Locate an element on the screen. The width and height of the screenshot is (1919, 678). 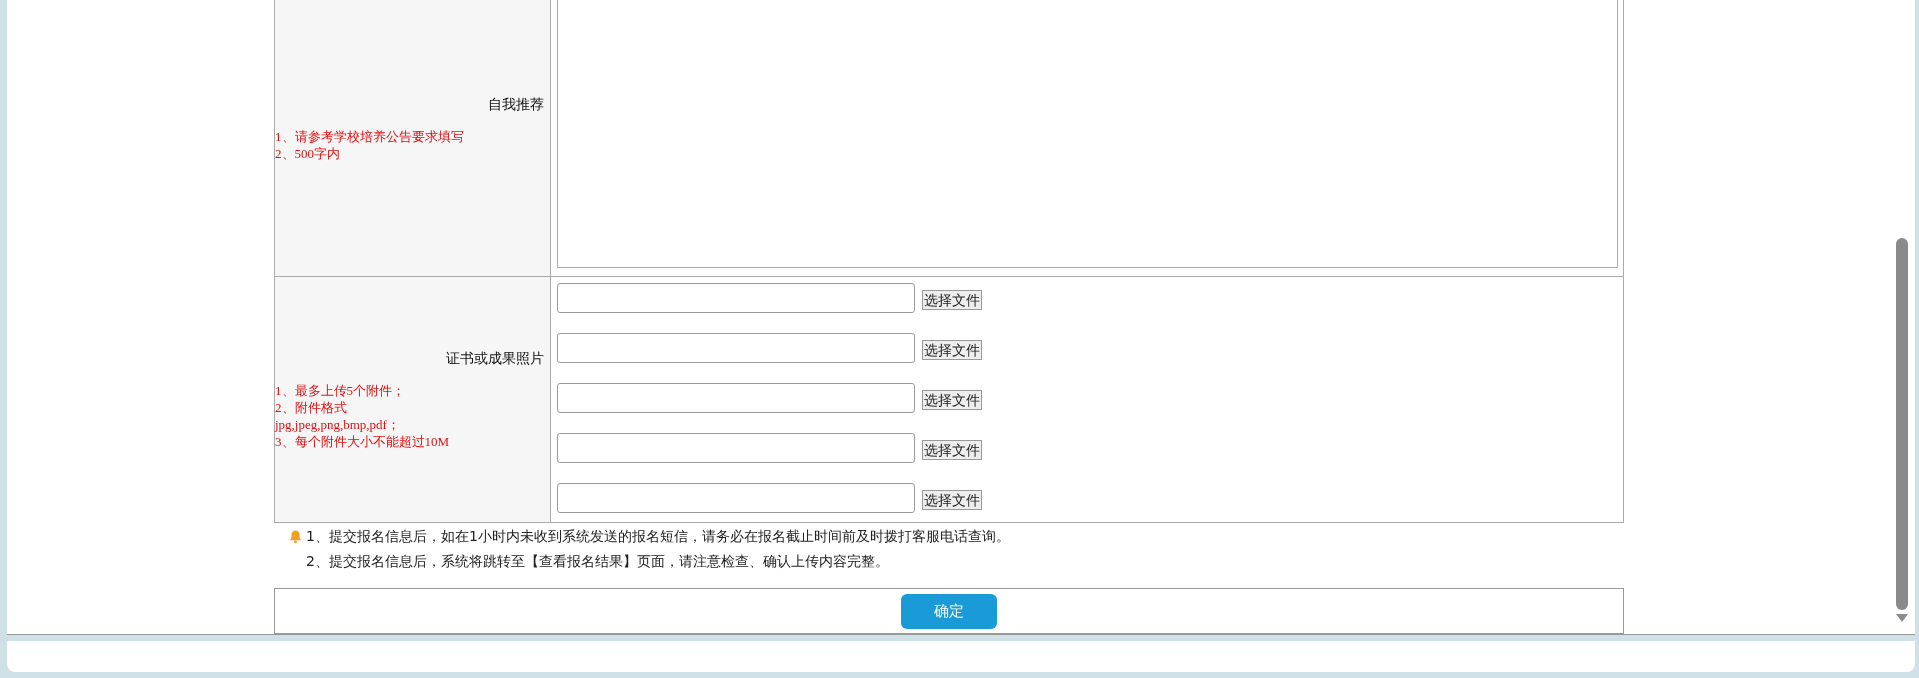
hint-text: 2、500字内 is located at coordinates (308, 153).